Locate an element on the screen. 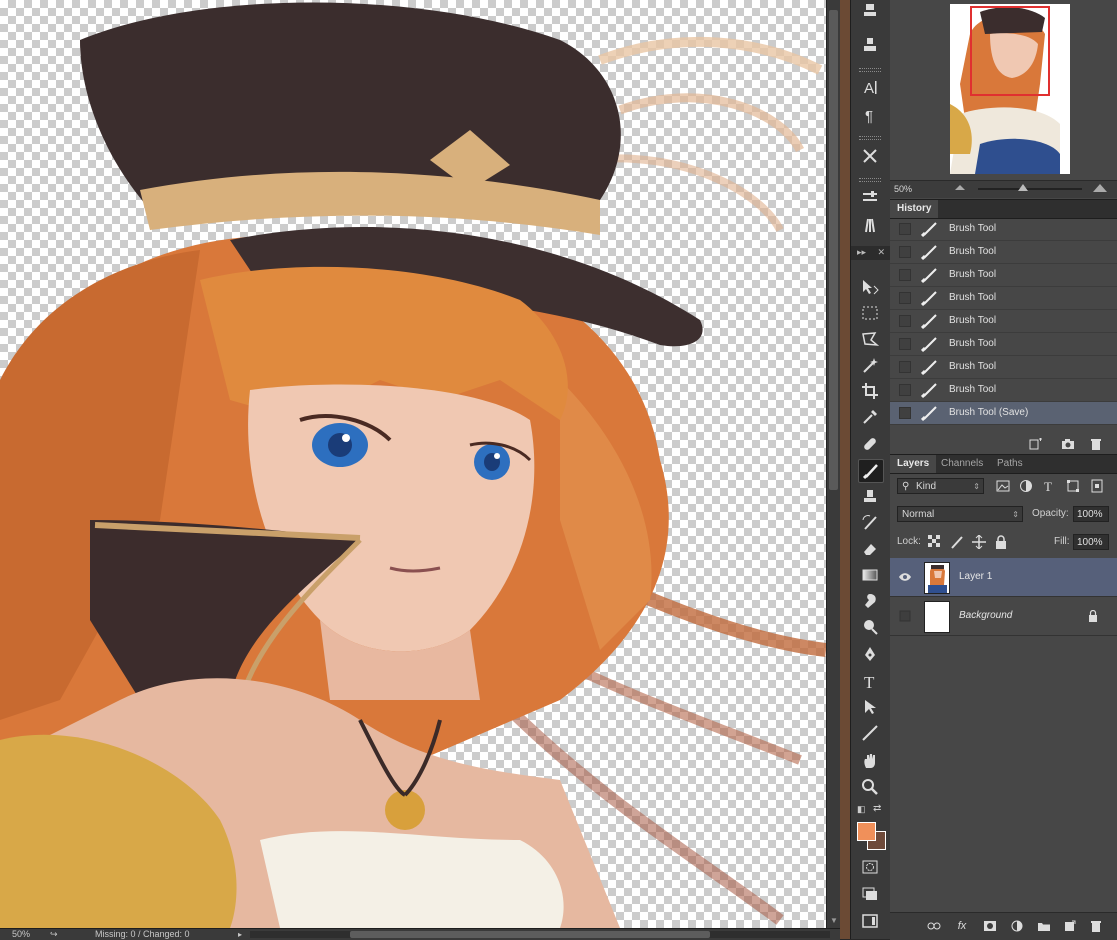 Image resolution: width=1117 pixels, height=940 pixels. link-layers-icon is located at coordinates (934, 926).